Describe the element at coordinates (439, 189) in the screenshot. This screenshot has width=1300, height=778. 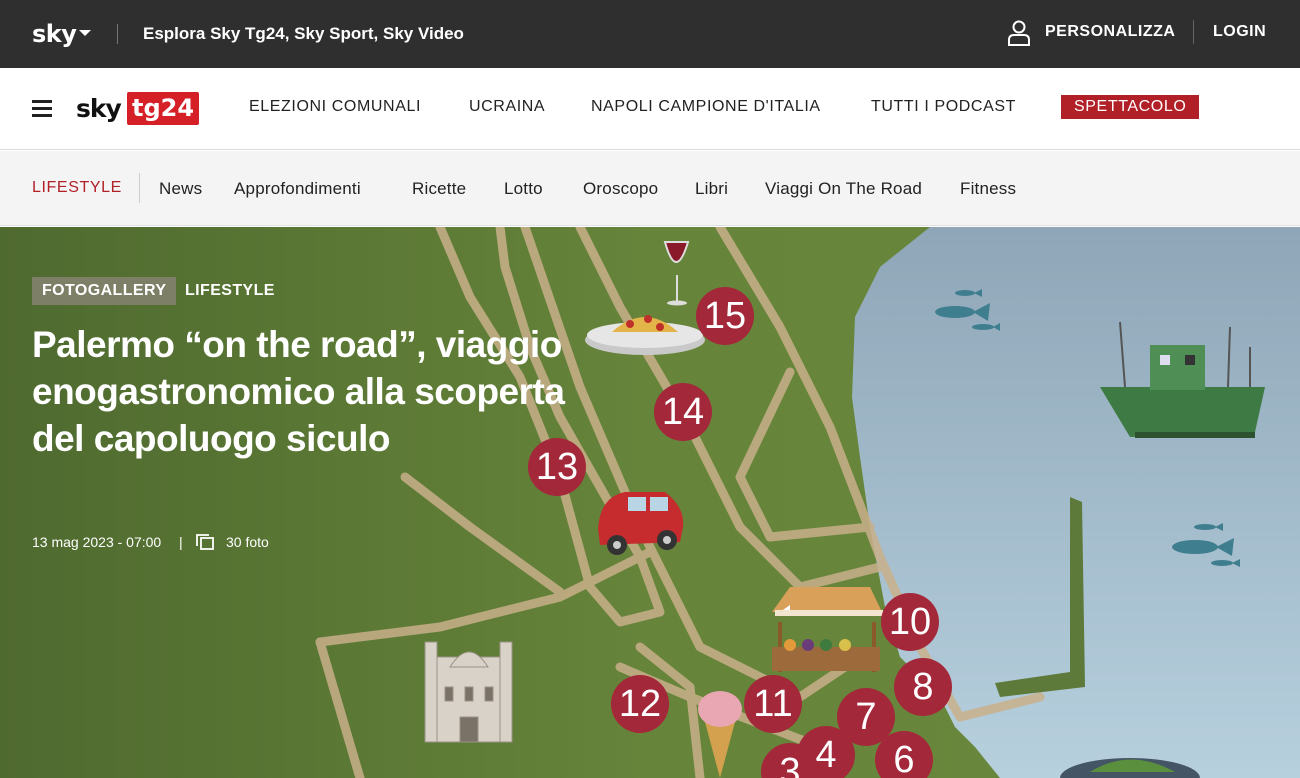
I see `subnav-item-ricette: Ricette` at that location.